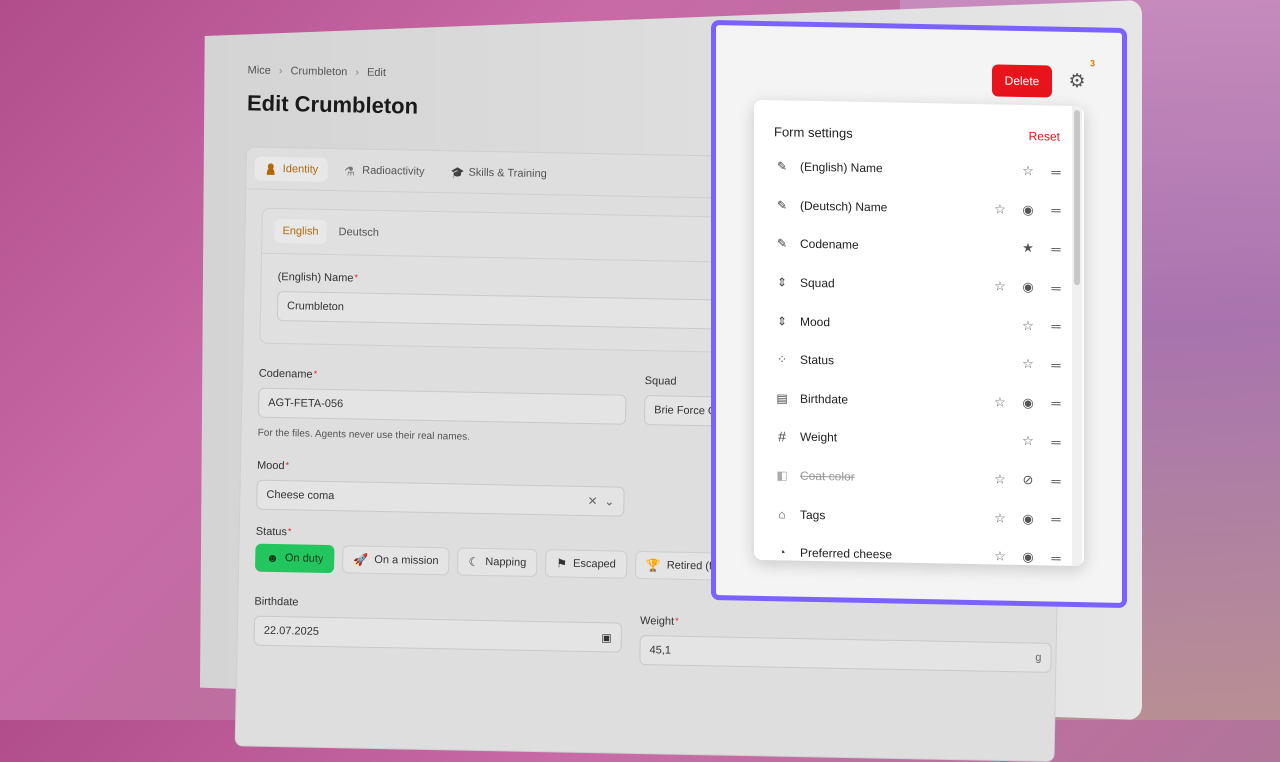 The height and width of the screenshot is (762, 1280). What do you see at coordinates (358, 232) in the screenshot?
I see `tab-deutsch: Deutsch` at bounding box center [358, 232].